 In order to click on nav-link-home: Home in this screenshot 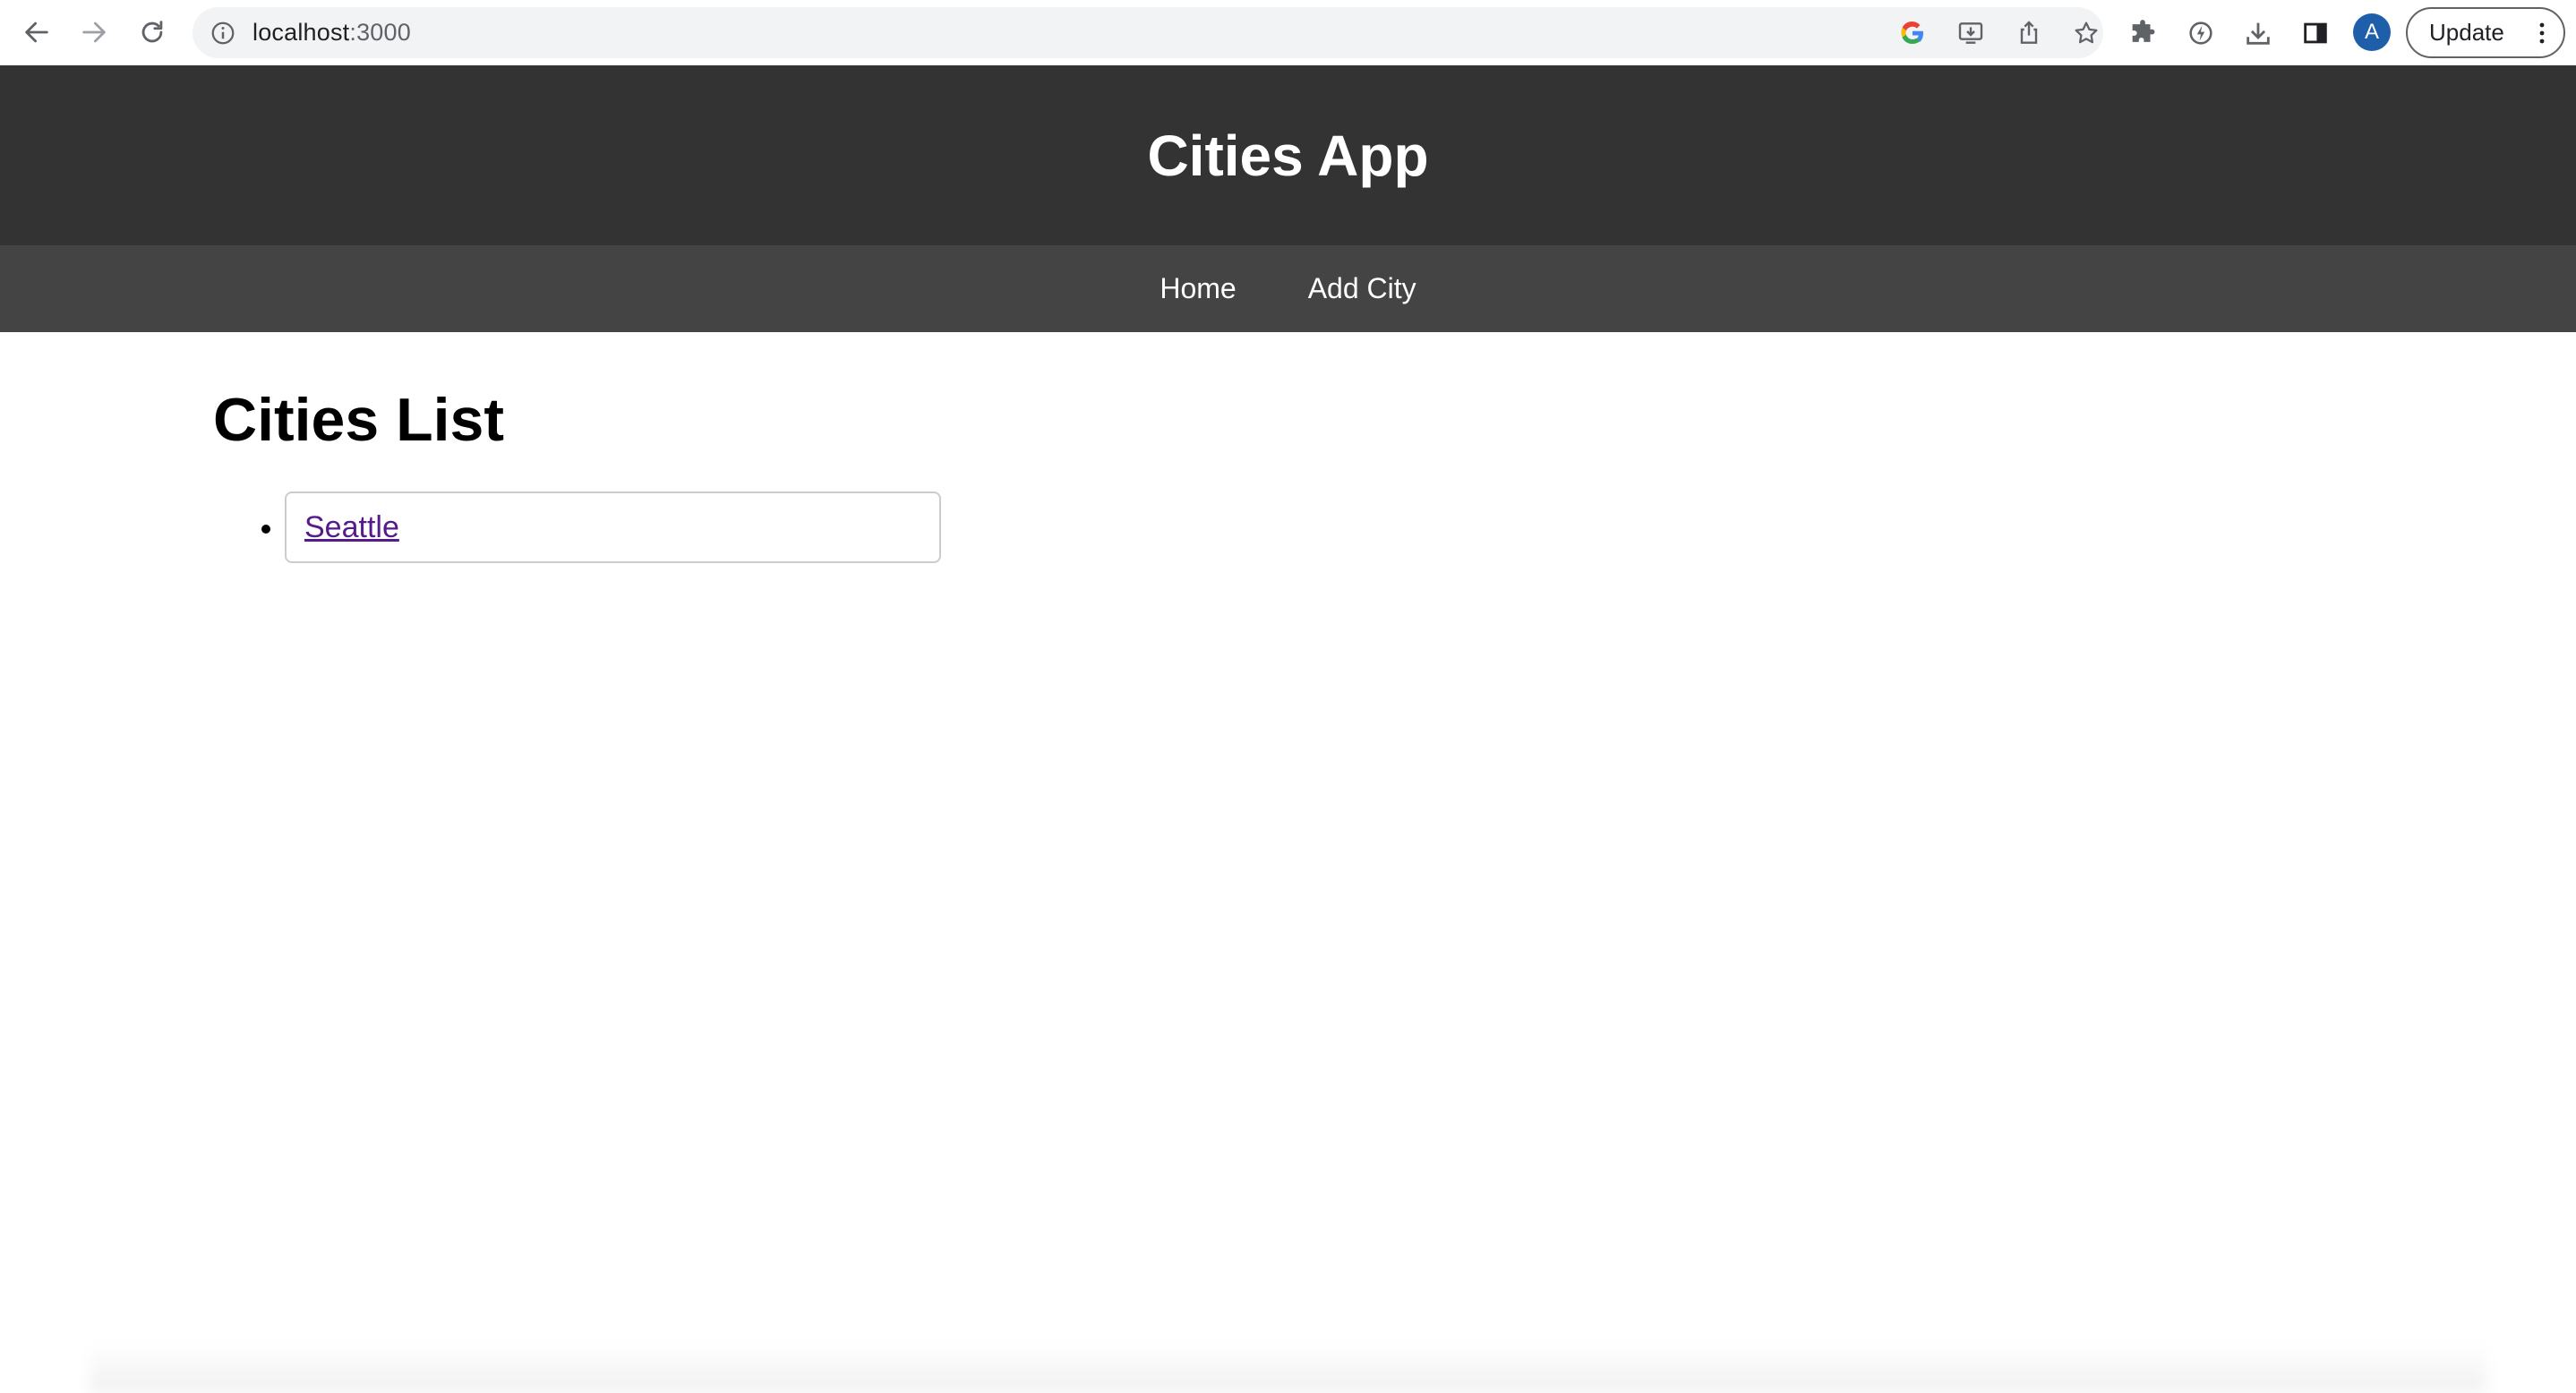, I will do `click(1198, 288)`.